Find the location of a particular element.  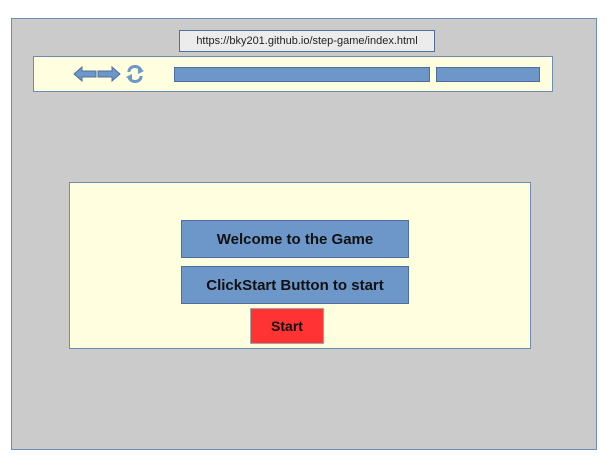

browser-toolbar is located at coordinates (293, 74).